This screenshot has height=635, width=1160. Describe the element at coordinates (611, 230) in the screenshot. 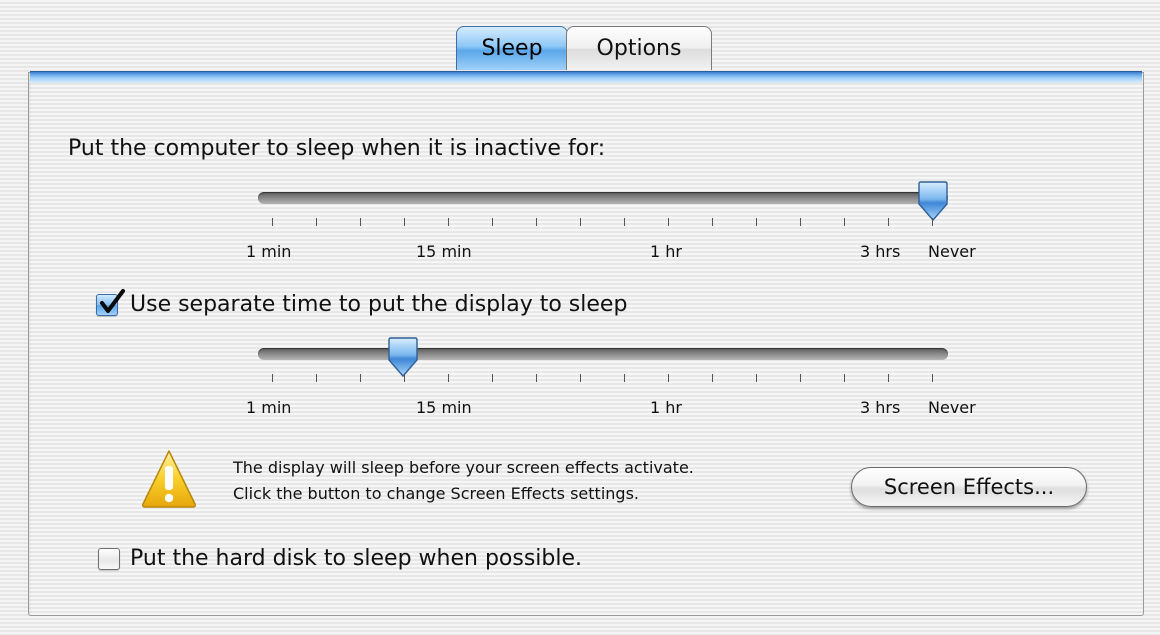

I see `computer-sleep-slider: 1 min 15 min 1 hr 3 hrs Never` at that location.